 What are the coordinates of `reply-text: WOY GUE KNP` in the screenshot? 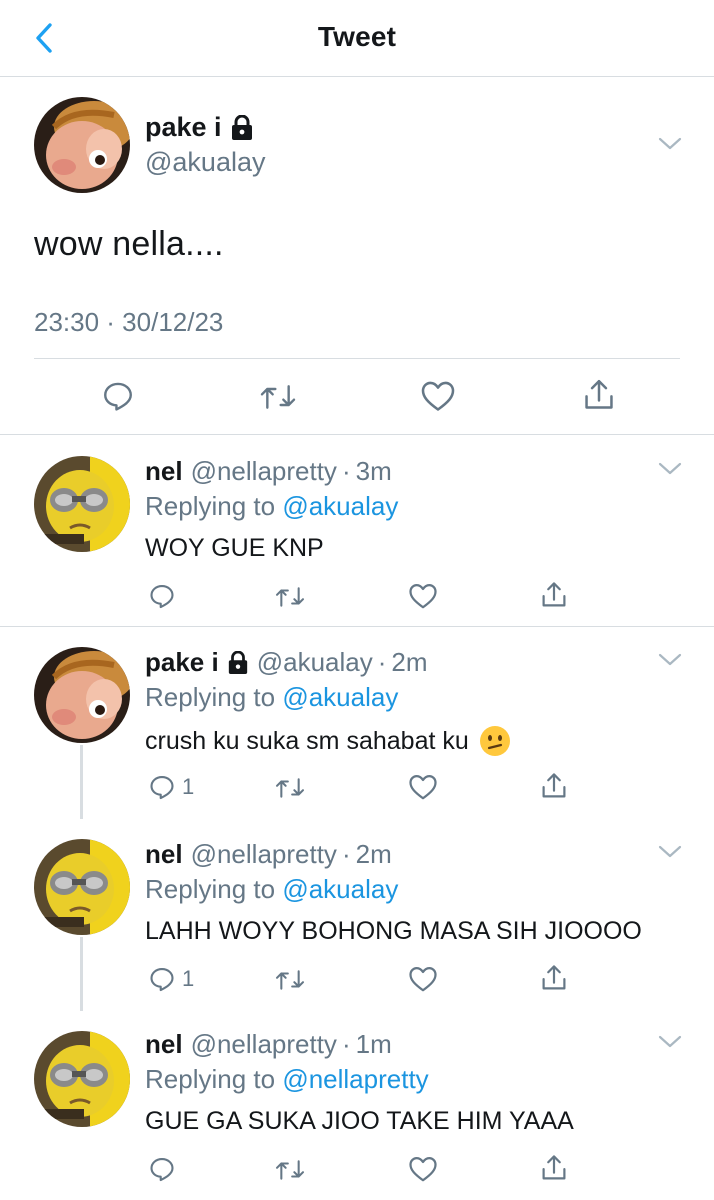 It's located at (234, 548).